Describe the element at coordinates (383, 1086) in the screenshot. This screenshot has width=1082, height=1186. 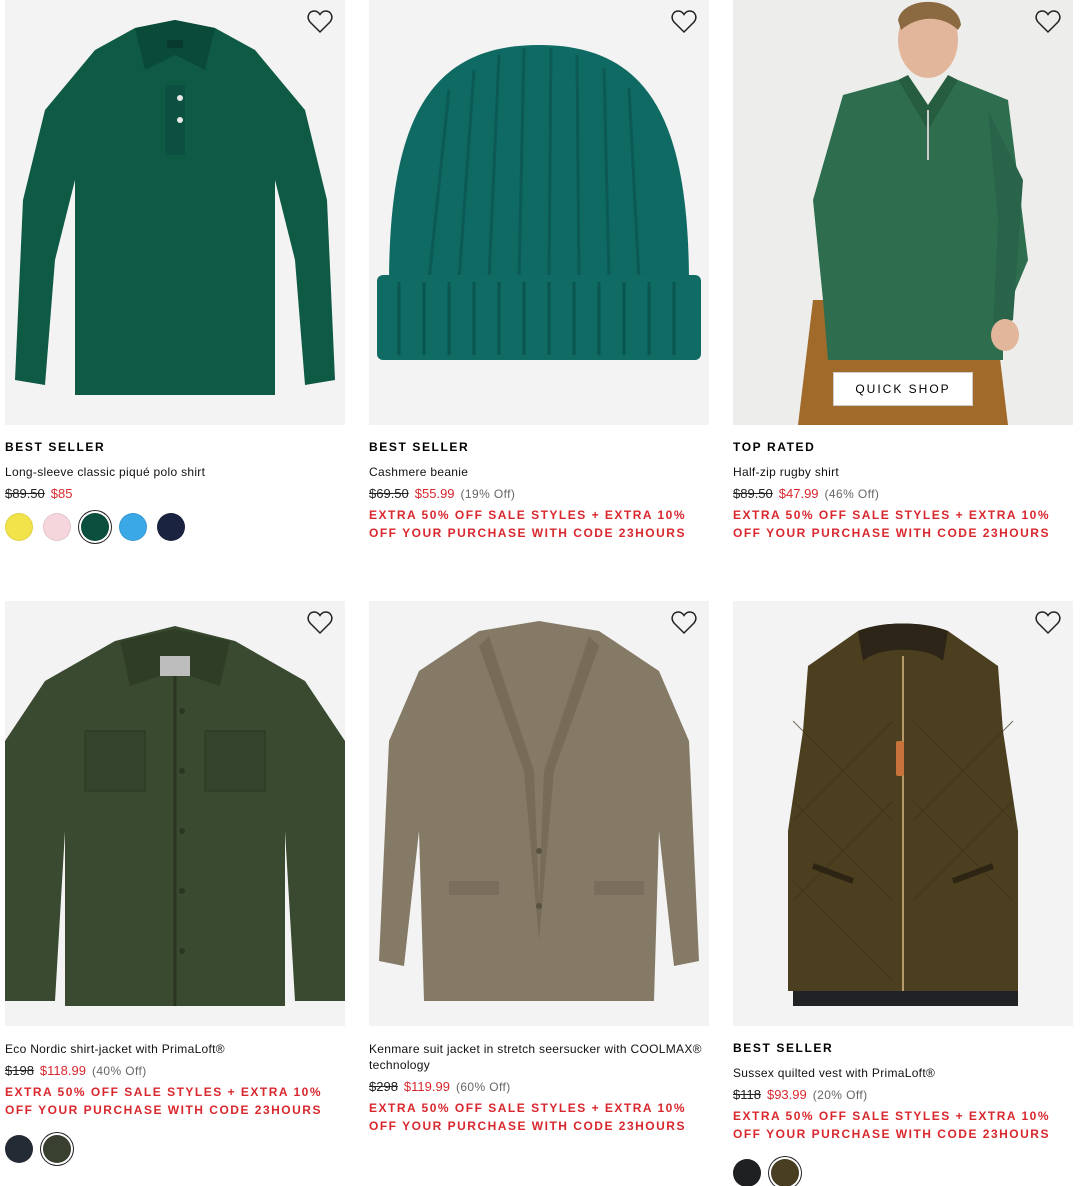
I see `original-price: $298` at that location.